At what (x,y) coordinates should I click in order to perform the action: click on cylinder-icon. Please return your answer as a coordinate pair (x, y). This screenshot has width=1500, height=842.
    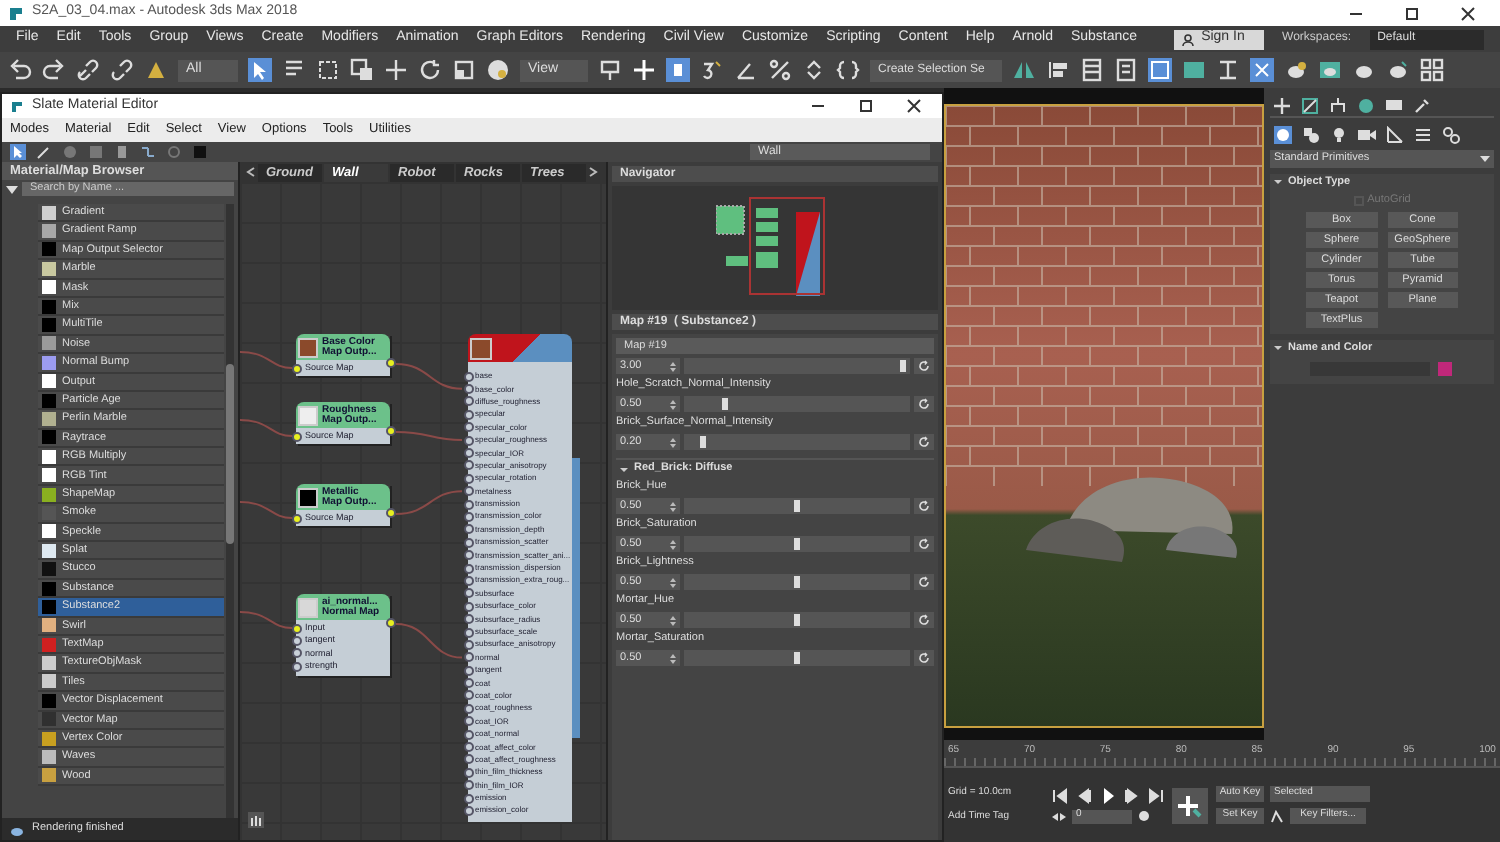
    Looking at the image, I should click on (122, 152).